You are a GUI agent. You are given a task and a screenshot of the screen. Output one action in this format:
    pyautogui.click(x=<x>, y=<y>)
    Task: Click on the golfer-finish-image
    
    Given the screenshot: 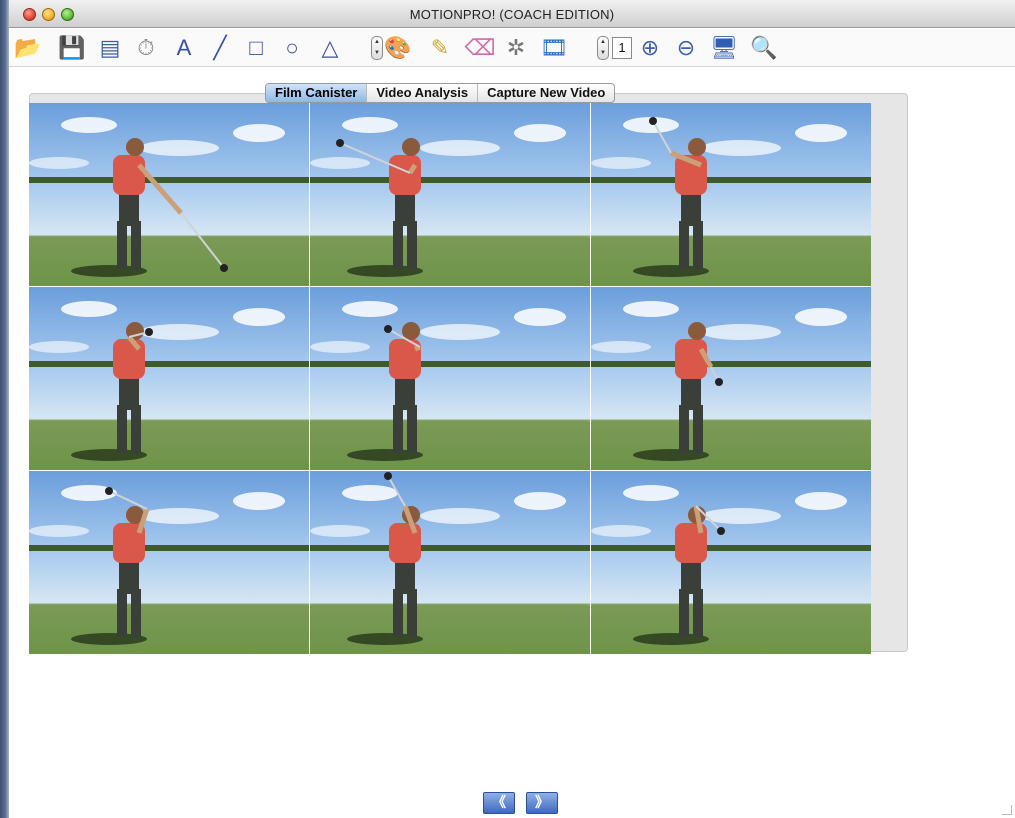 What is the action you would take?
    pyautogui.click(x=731, y=565)
    